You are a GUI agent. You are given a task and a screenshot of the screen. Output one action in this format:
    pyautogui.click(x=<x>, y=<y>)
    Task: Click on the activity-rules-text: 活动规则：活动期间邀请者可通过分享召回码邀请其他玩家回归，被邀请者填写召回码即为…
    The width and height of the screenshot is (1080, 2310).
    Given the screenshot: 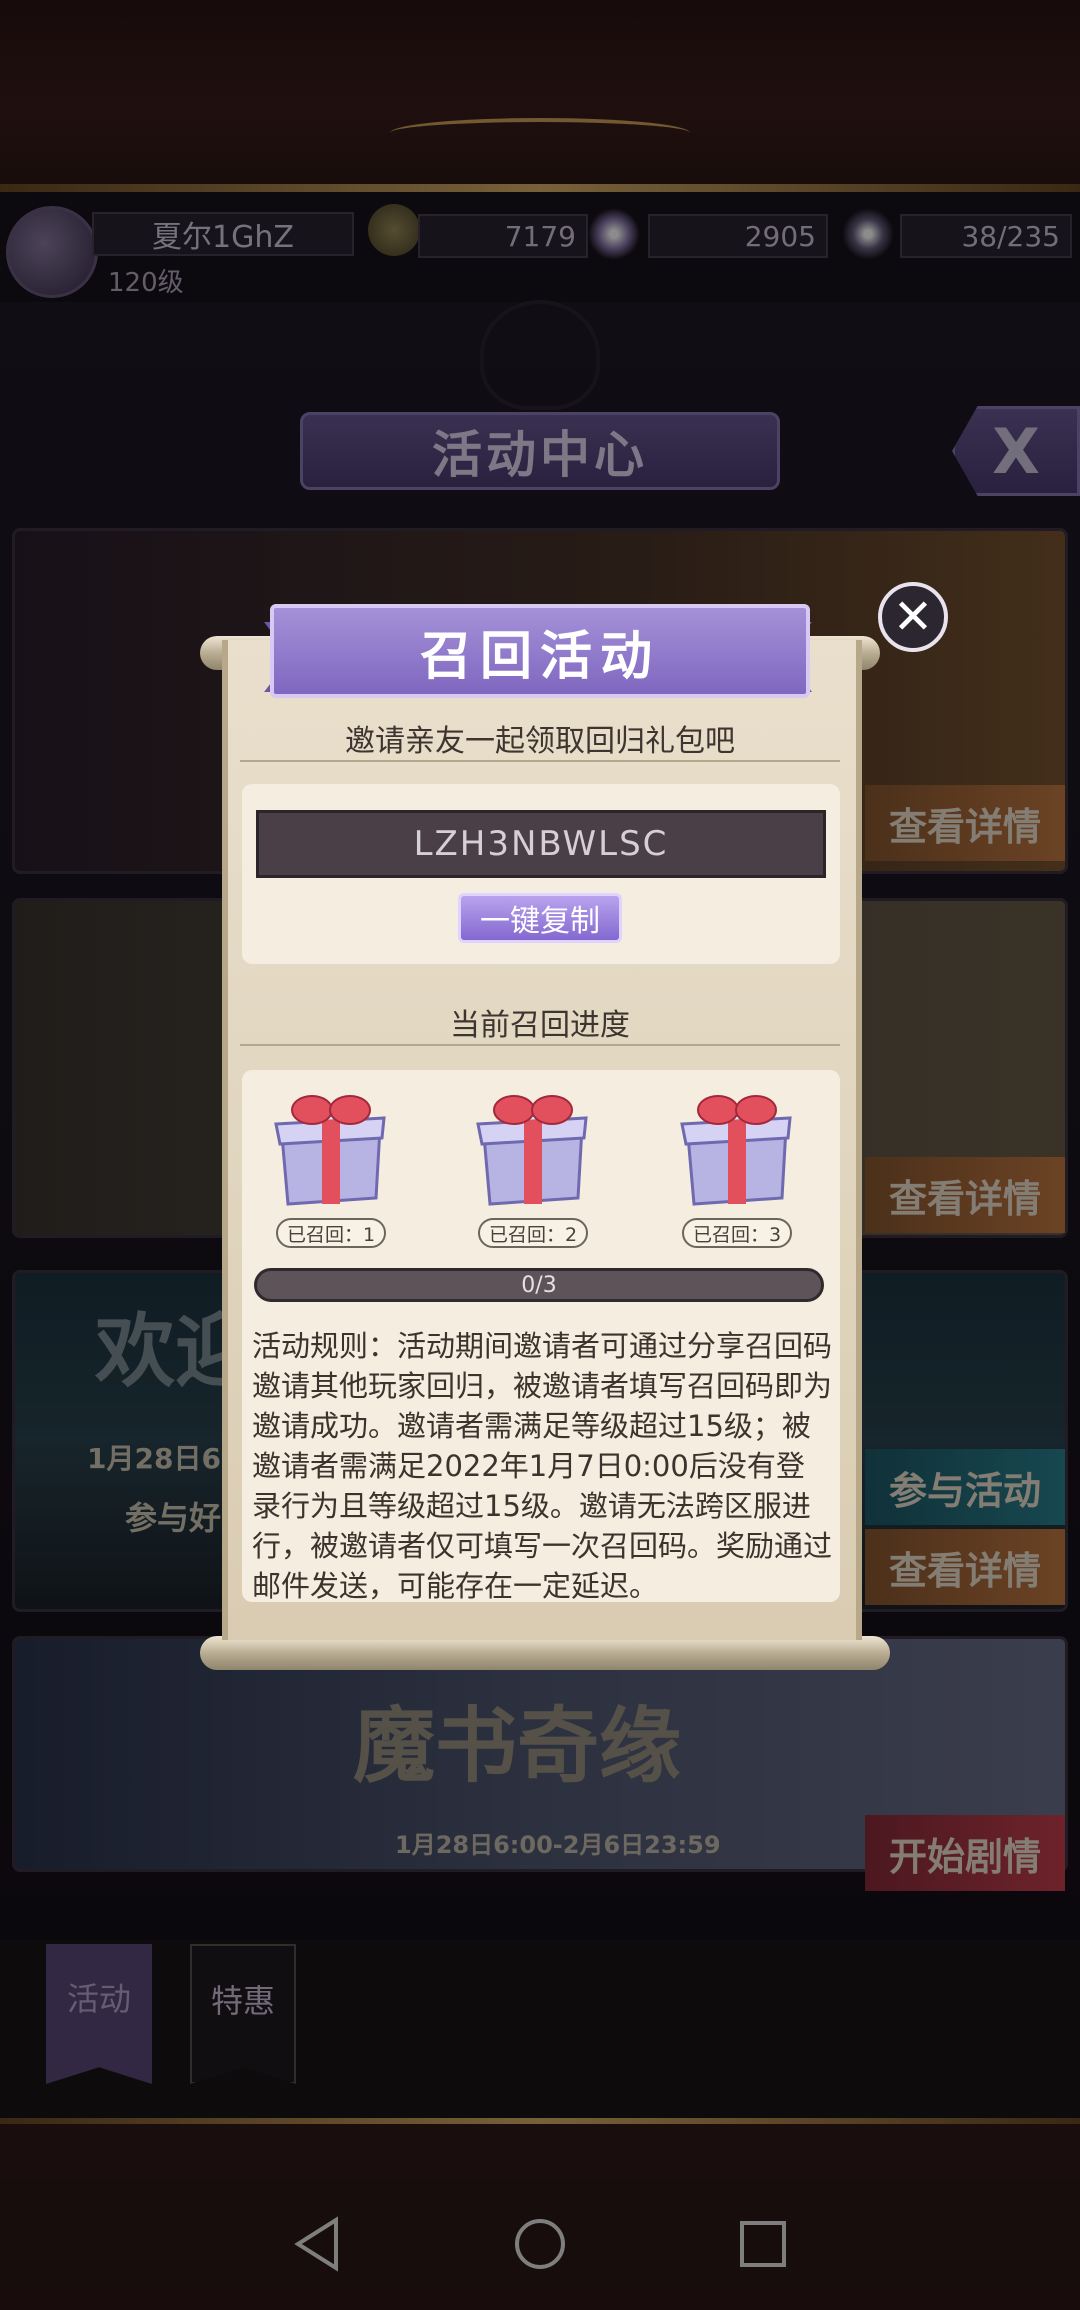 What is the action you would take?
    pyautogui.click(x=542, y=1466)
    